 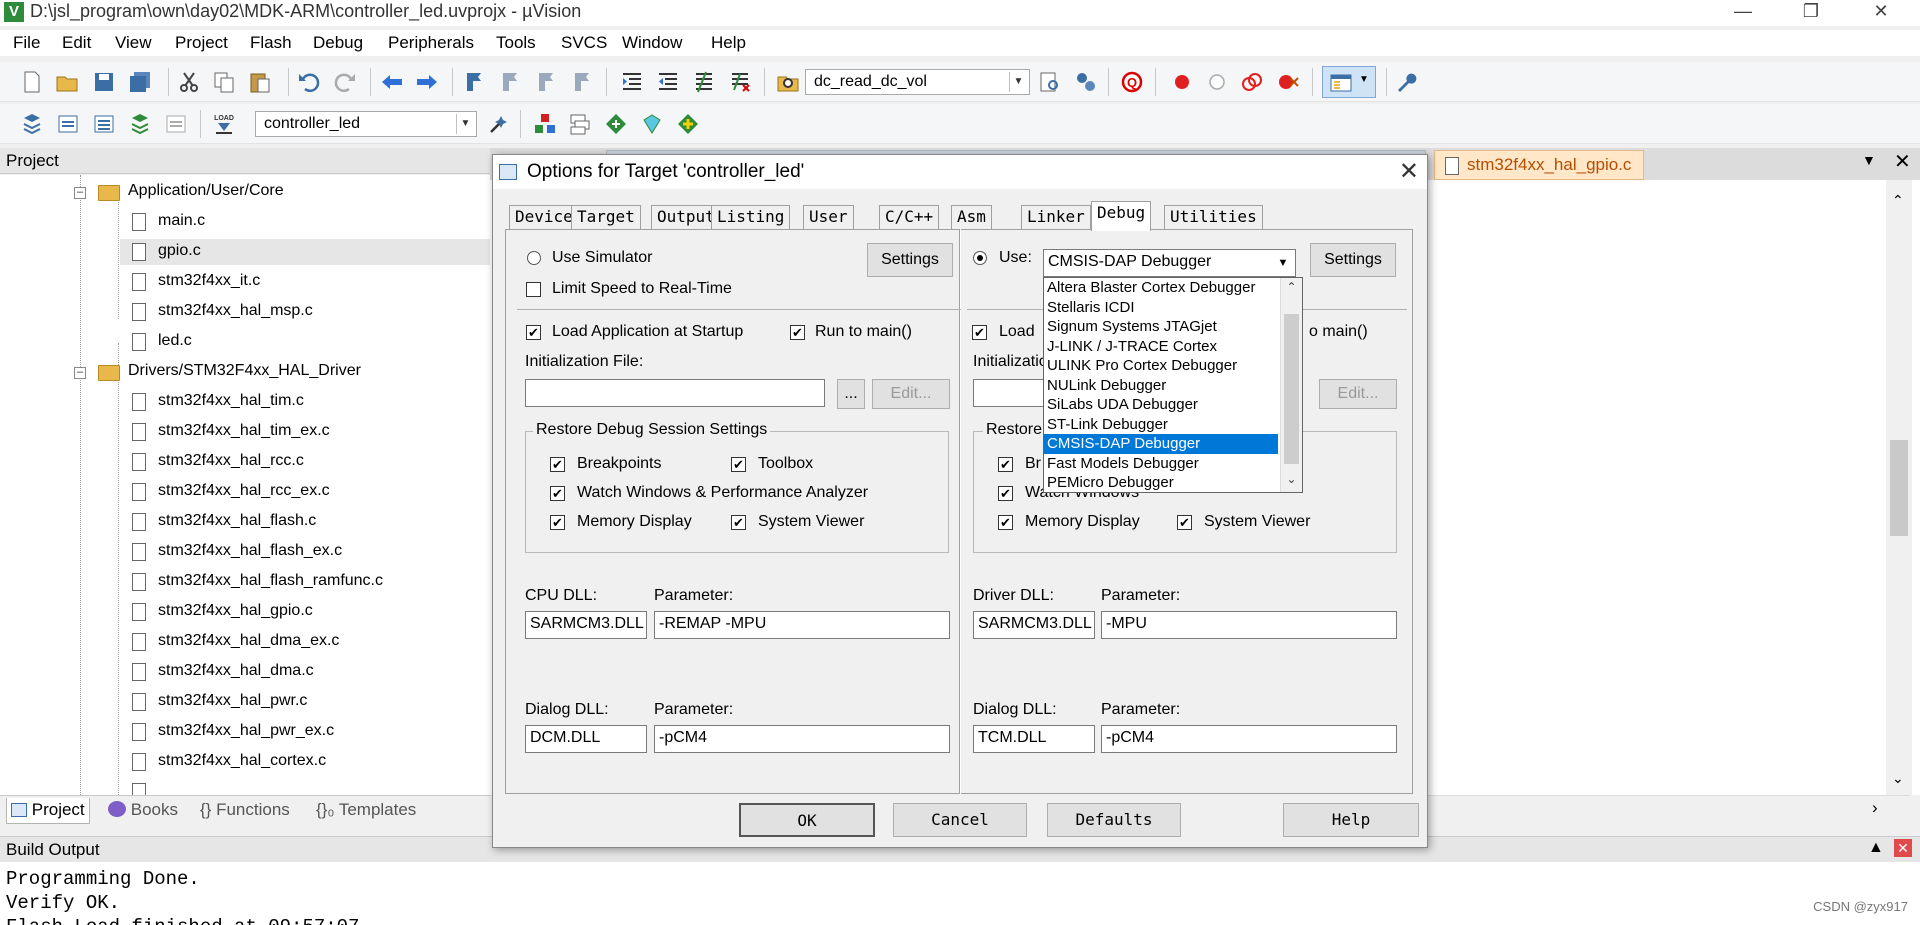 I want to click on paste-icon, so click(x=260, y=82).